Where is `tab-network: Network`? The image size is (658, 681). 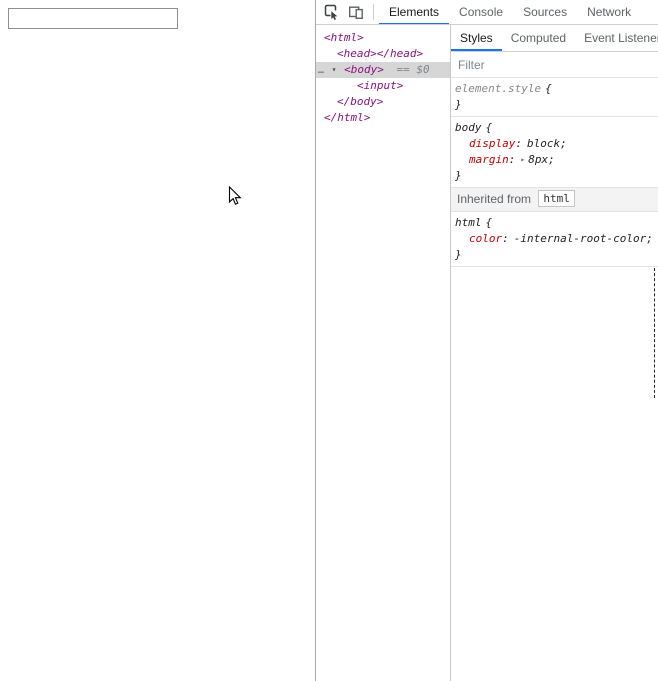 tab-network: Network is located at coordinates (609, 12).